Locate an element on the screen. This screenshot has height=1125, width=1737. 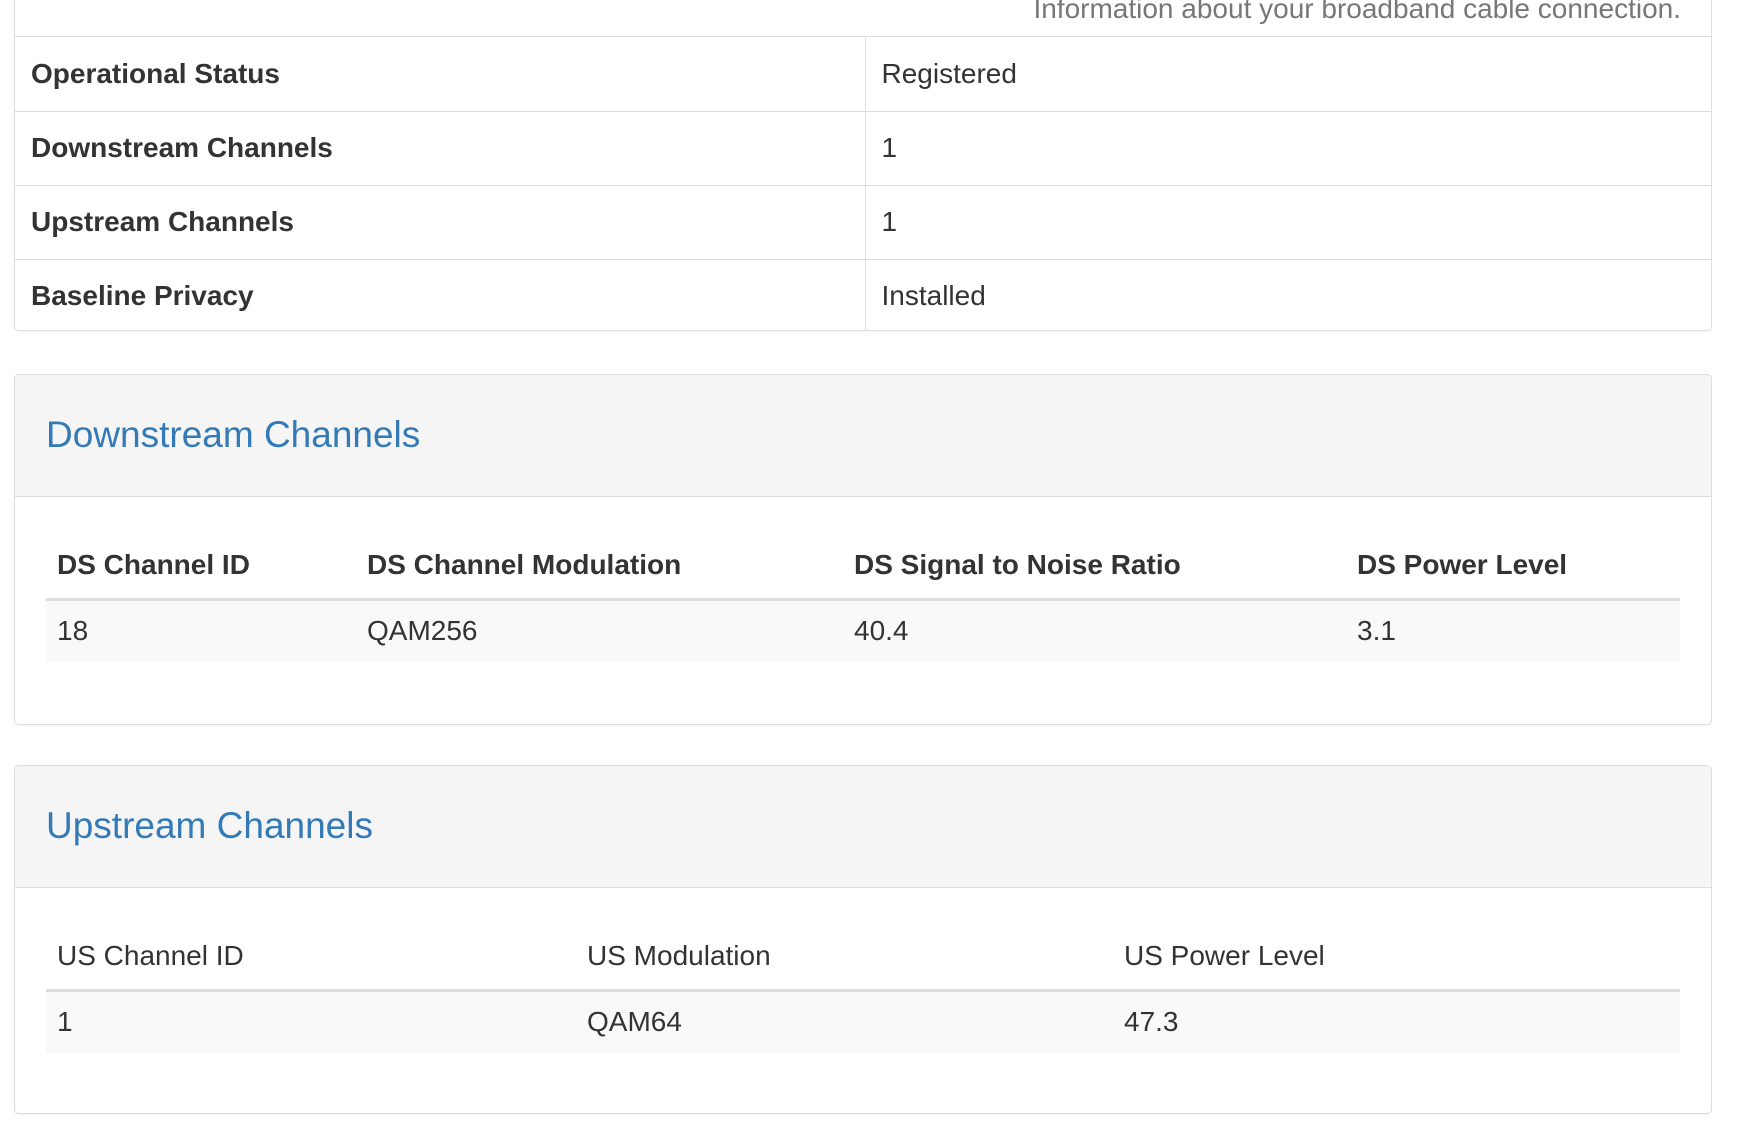
upstream-panel-title: Upstream Channels is located at coordinates (209, 825).